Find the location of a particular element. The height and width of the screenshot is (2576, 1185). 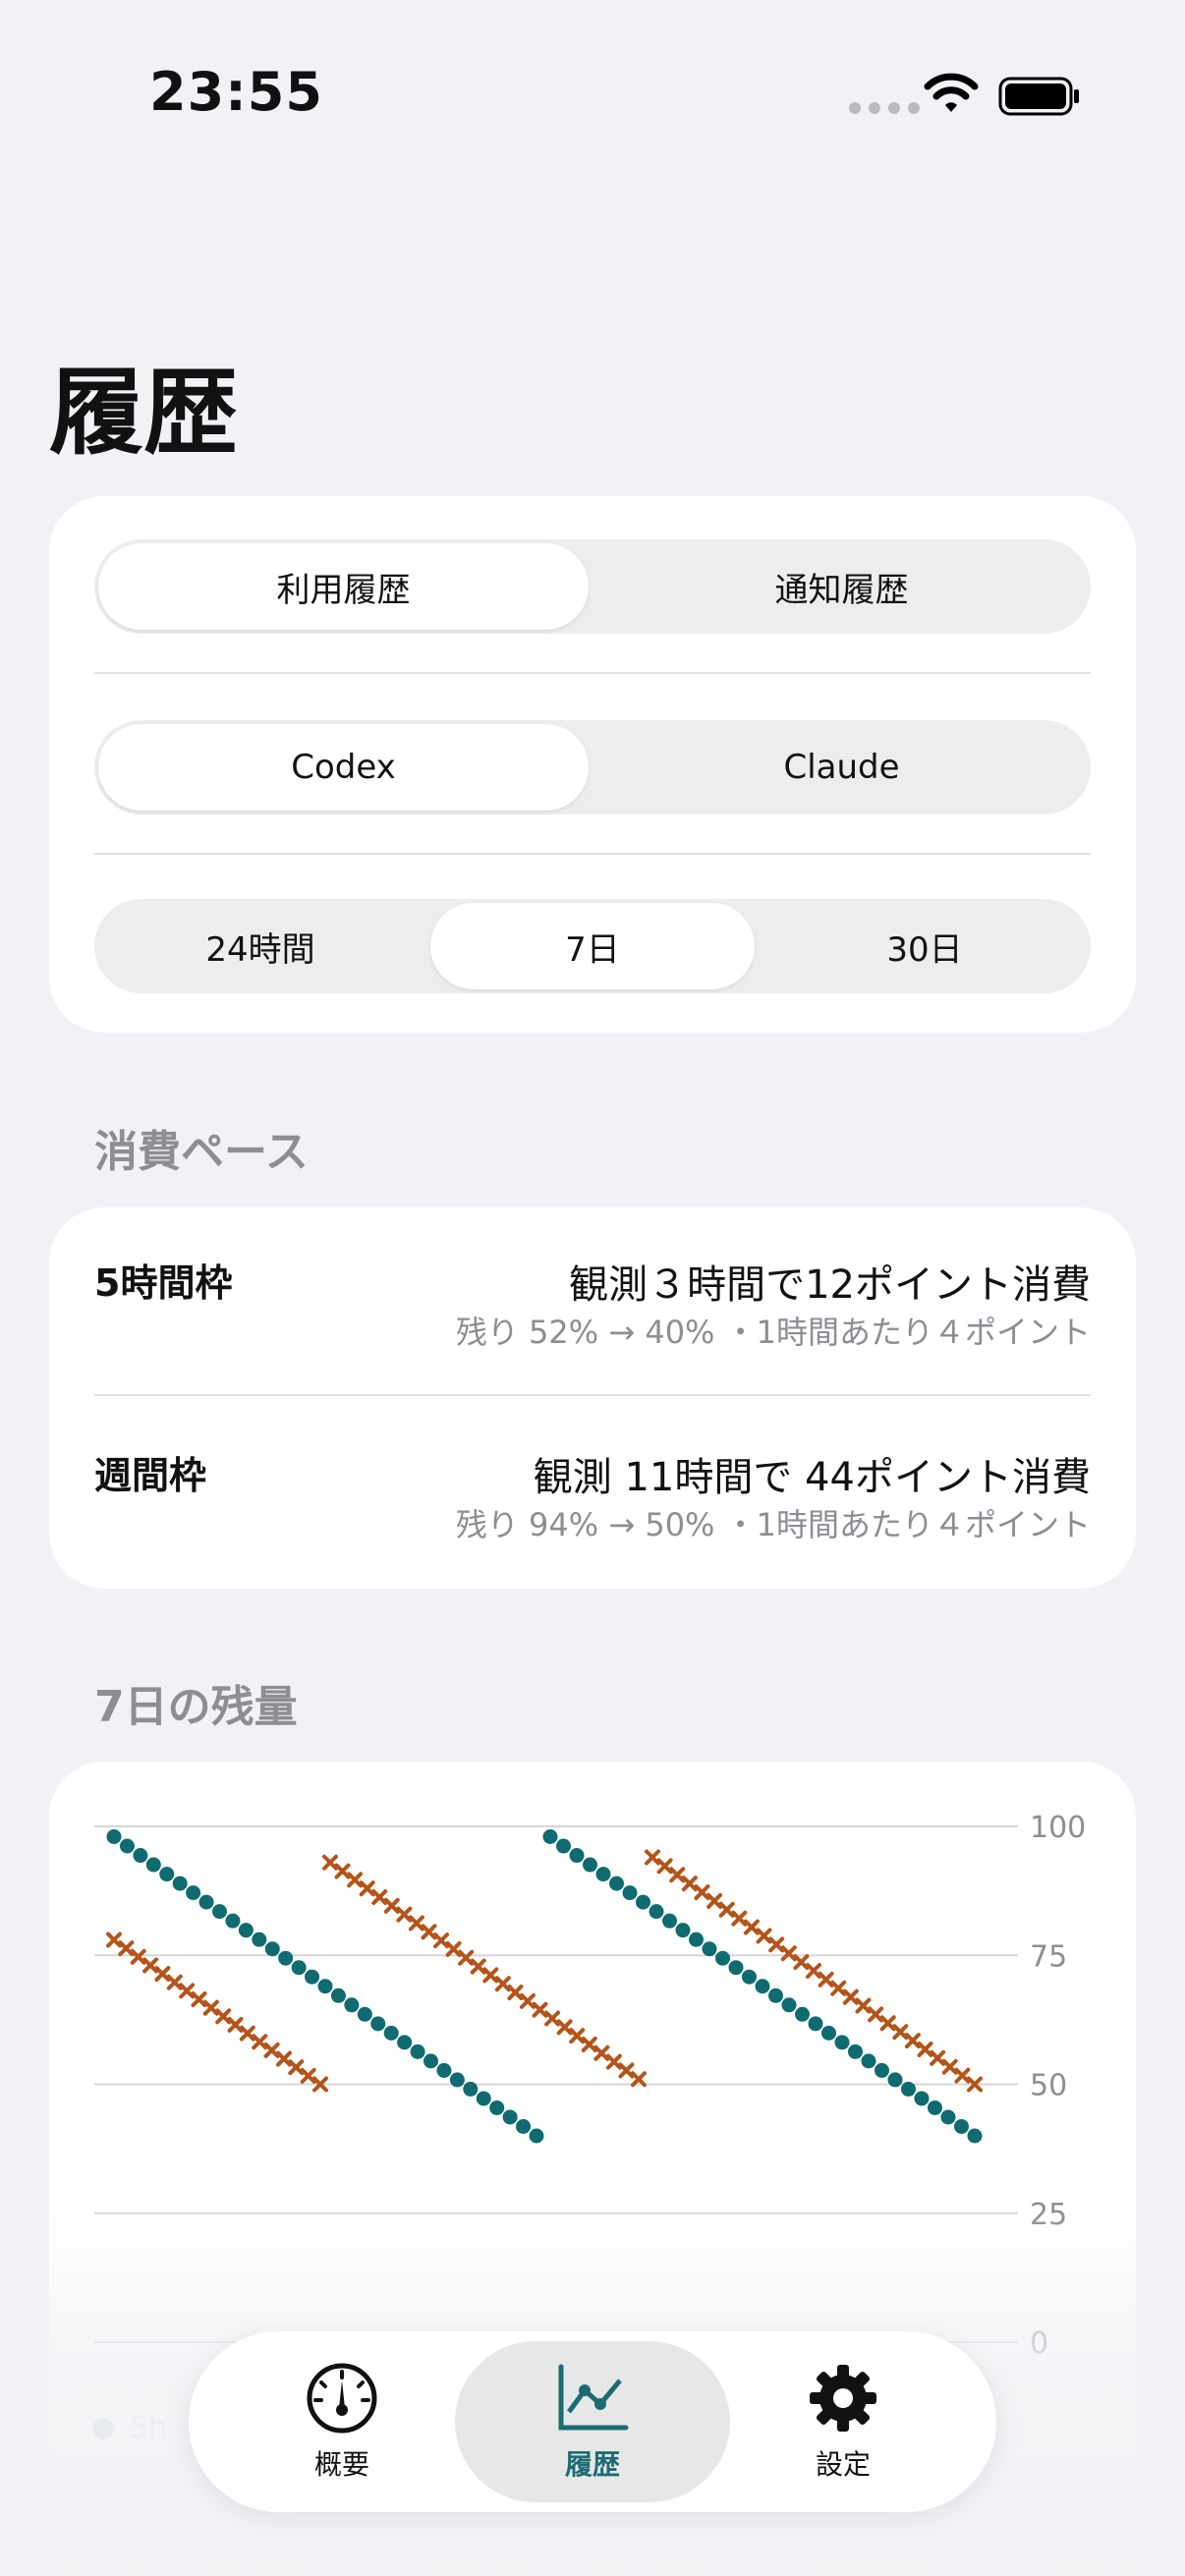

tab-overview: 概要 is located at coordinates (342, 2421).